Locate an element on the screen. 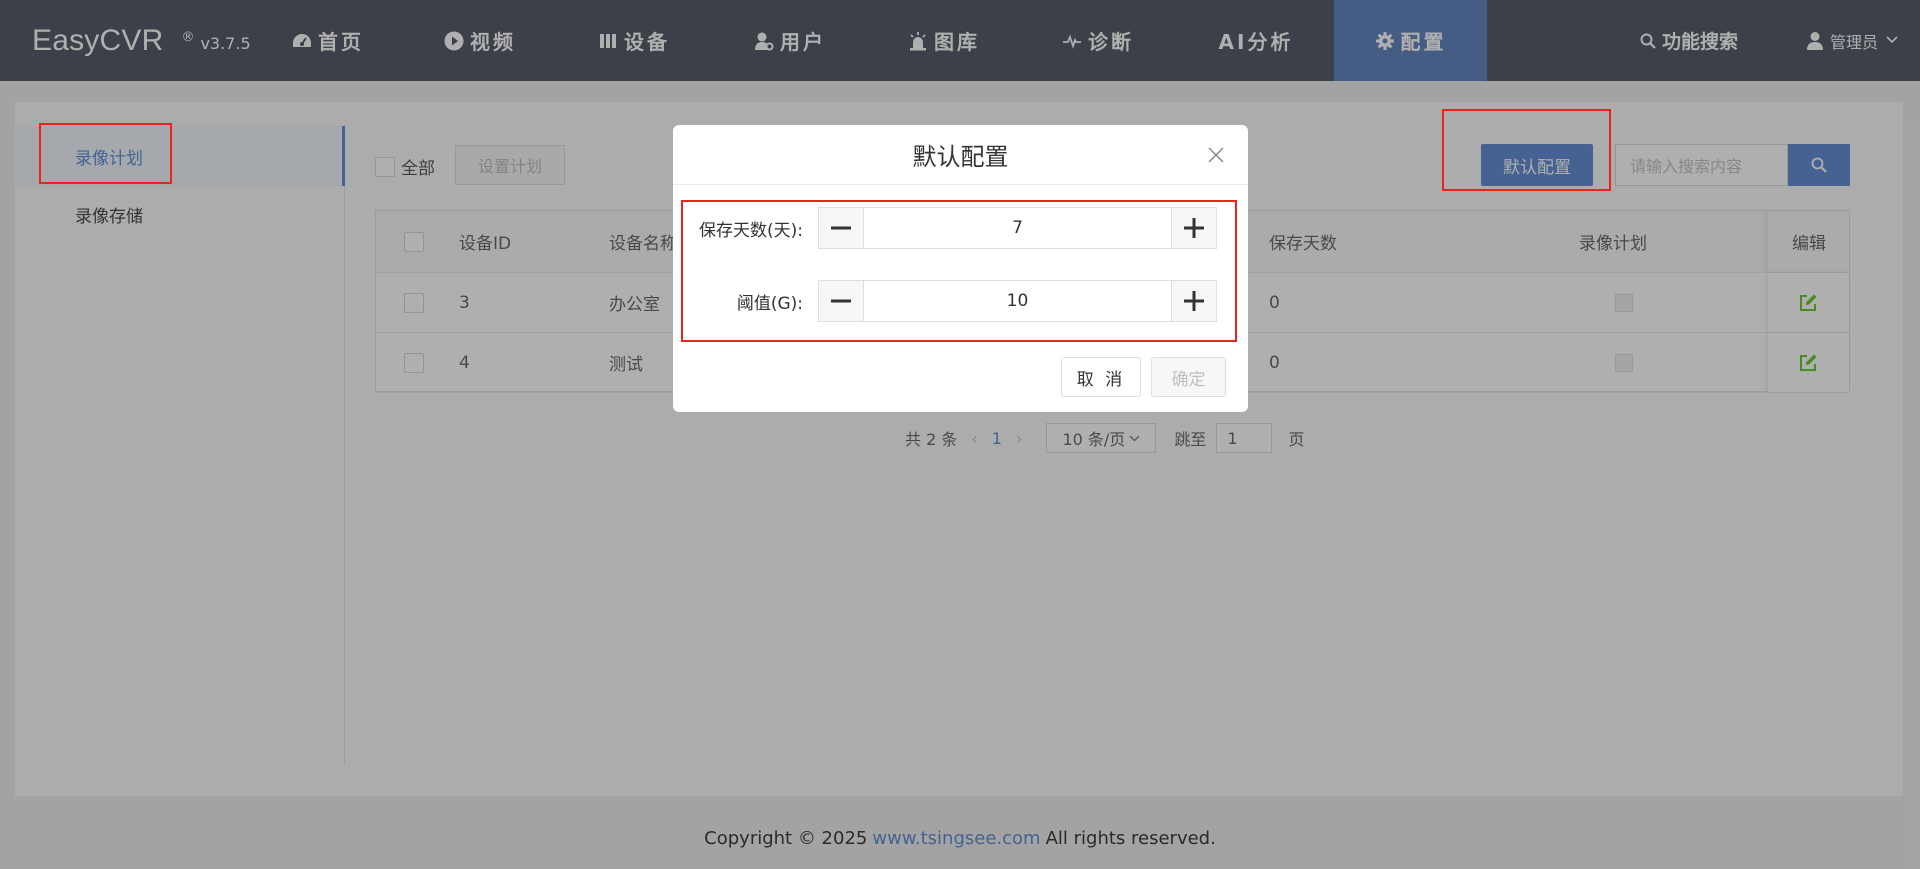 The width and height of the screenshot is (1920, 869). save-days-stepper: 7 is located at coordinates (1017, 228).